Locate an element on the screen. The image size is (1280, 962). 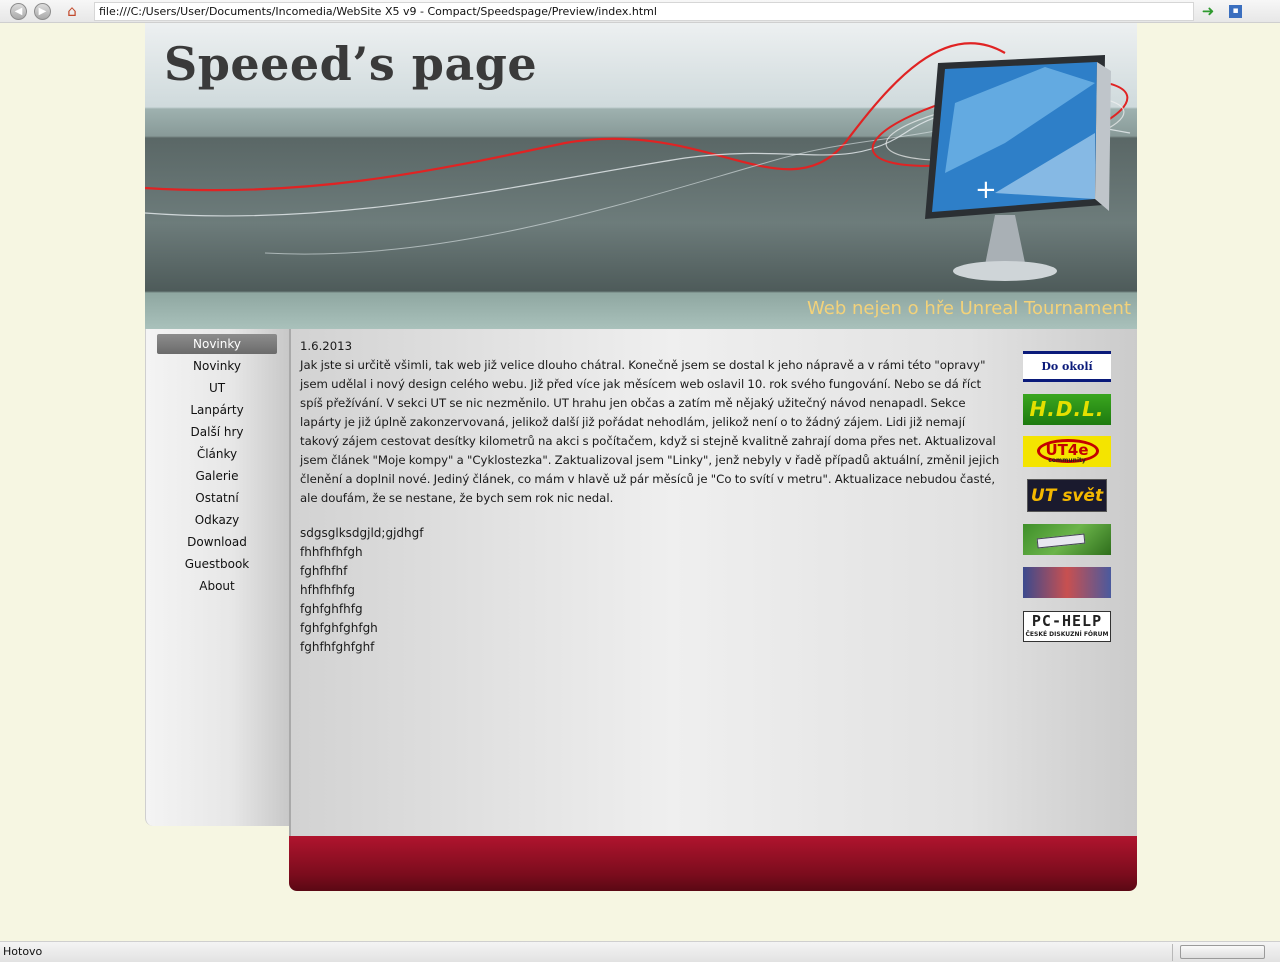
banner-ut-svet: UT svět is located at coordinates (1067, 495).